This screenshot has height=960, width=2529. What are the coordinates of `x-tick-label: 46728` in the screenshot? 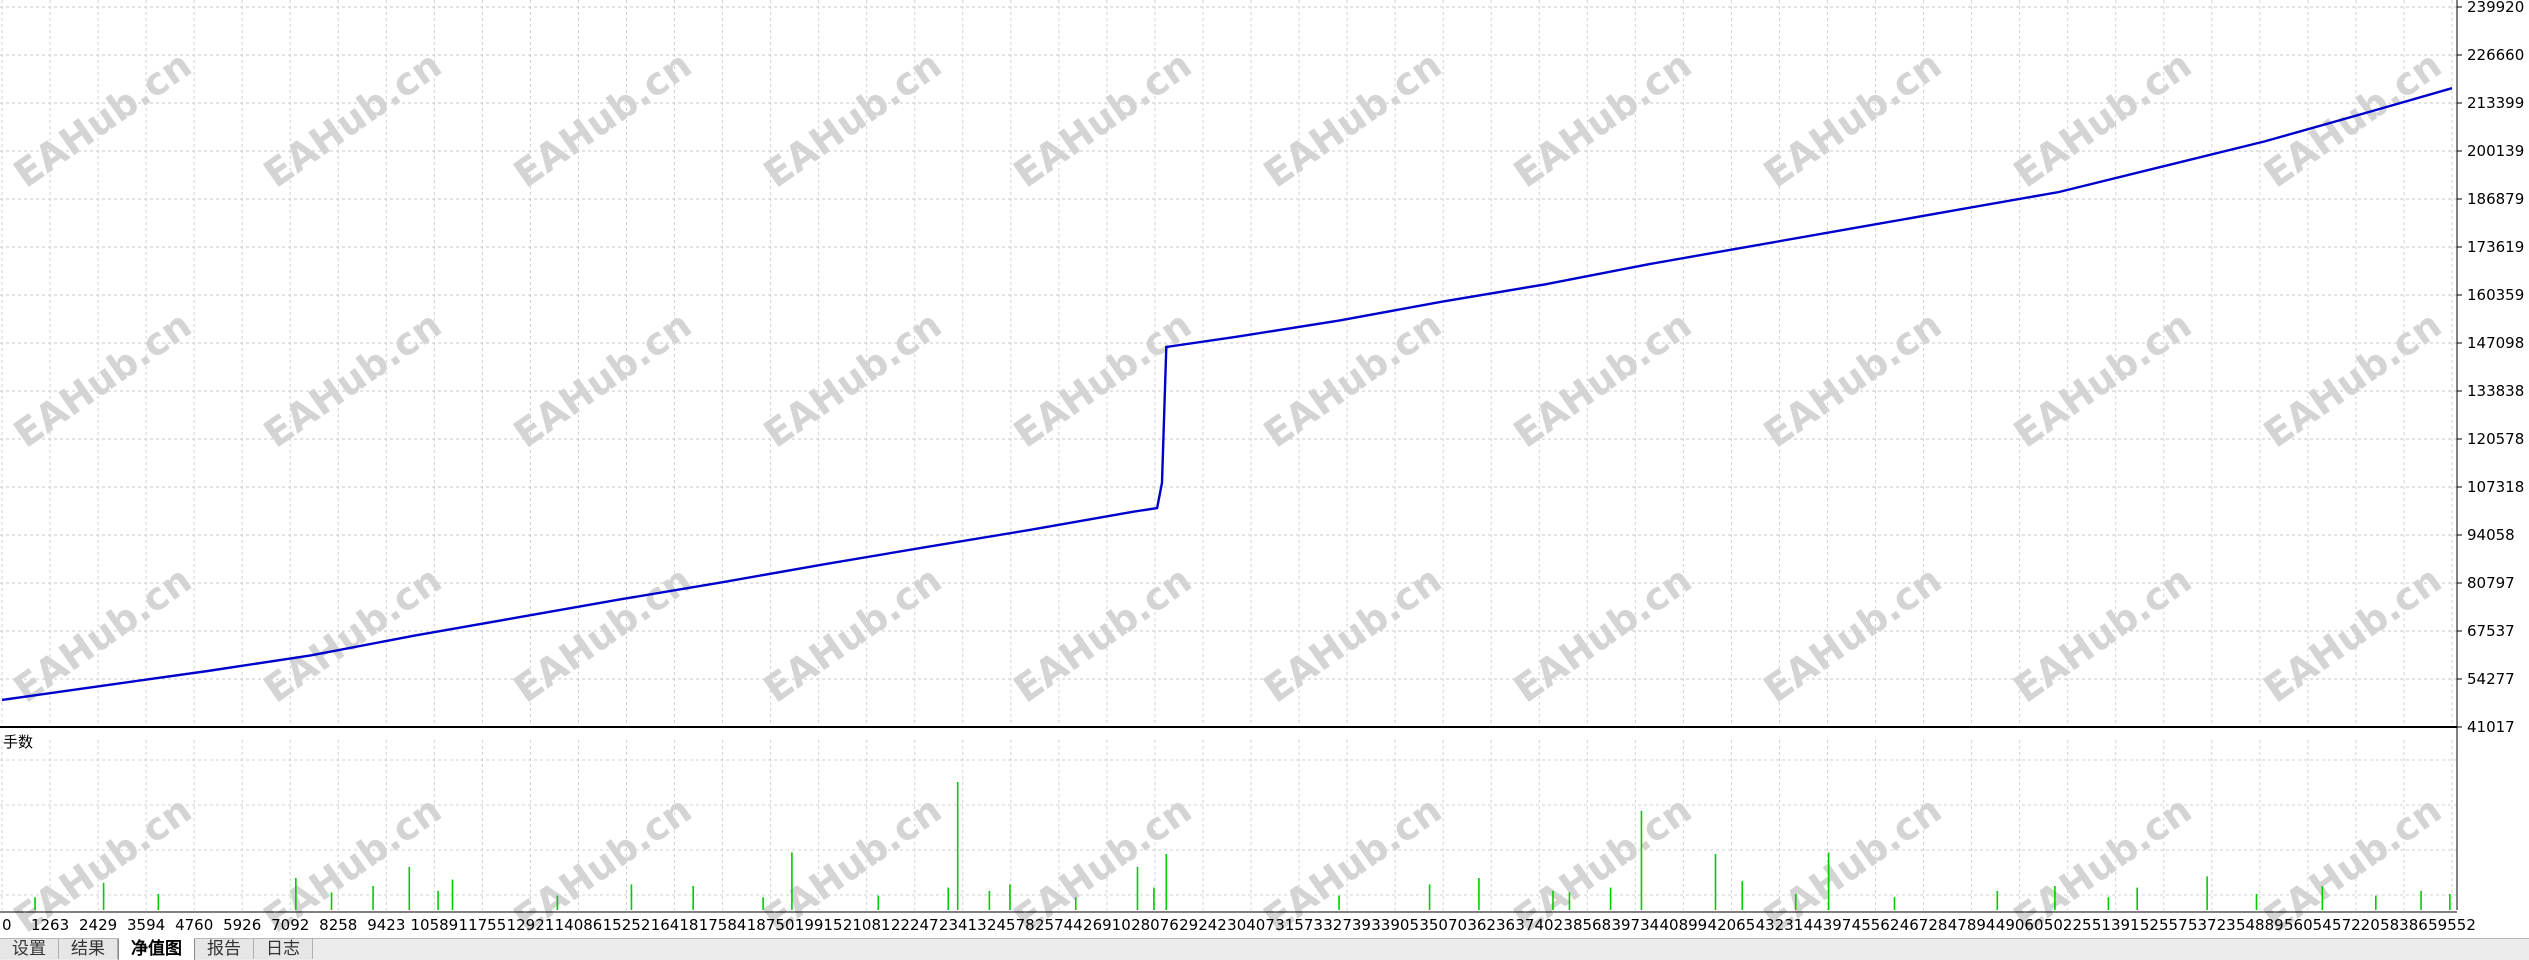 It's located at (1924, 925).